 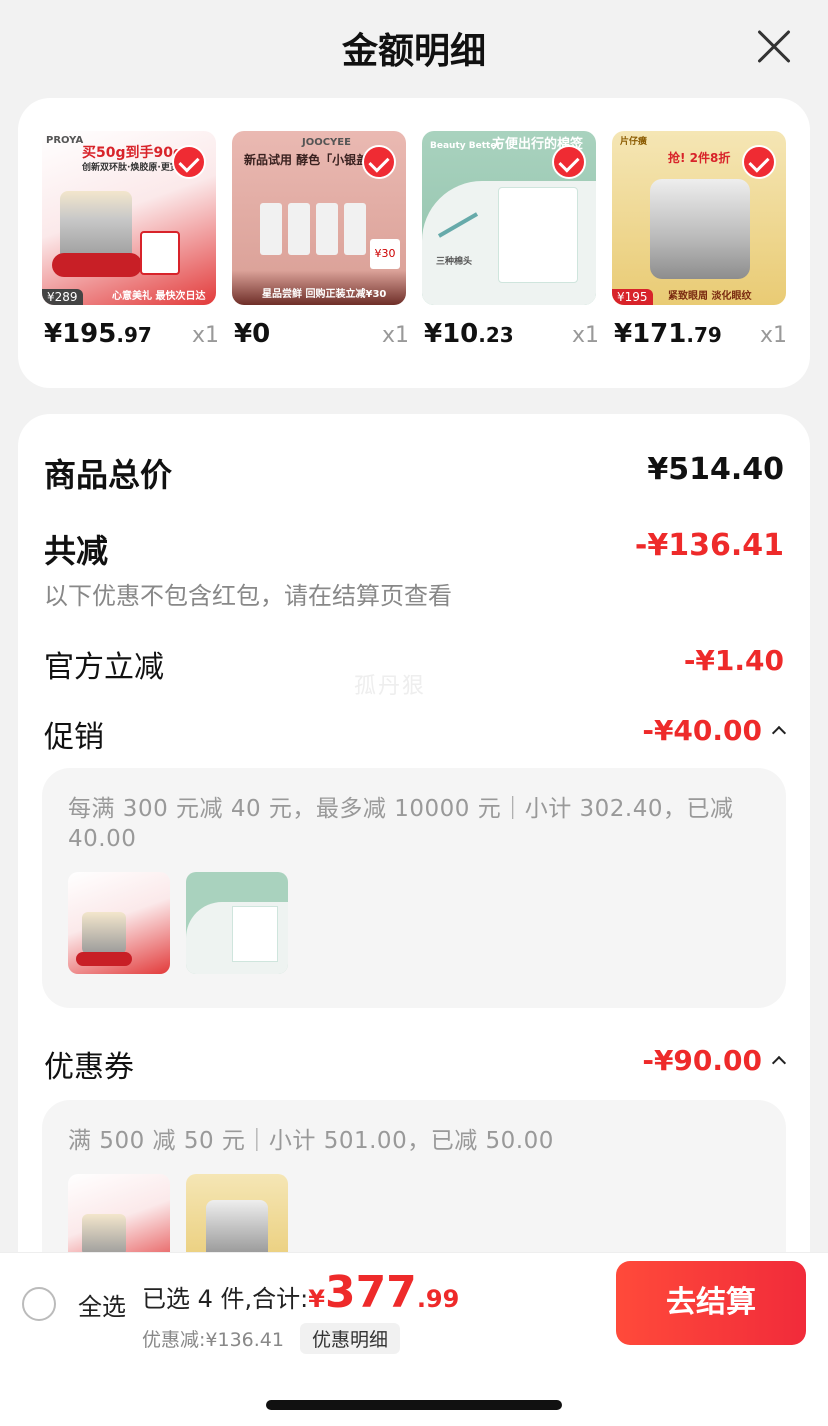 I want to click on product-item: 片仔癀 抢! 2件8折 ¥195 紧致眼周 淡化眼纹 ¥171.79 x1, so click(x=699, y=240).